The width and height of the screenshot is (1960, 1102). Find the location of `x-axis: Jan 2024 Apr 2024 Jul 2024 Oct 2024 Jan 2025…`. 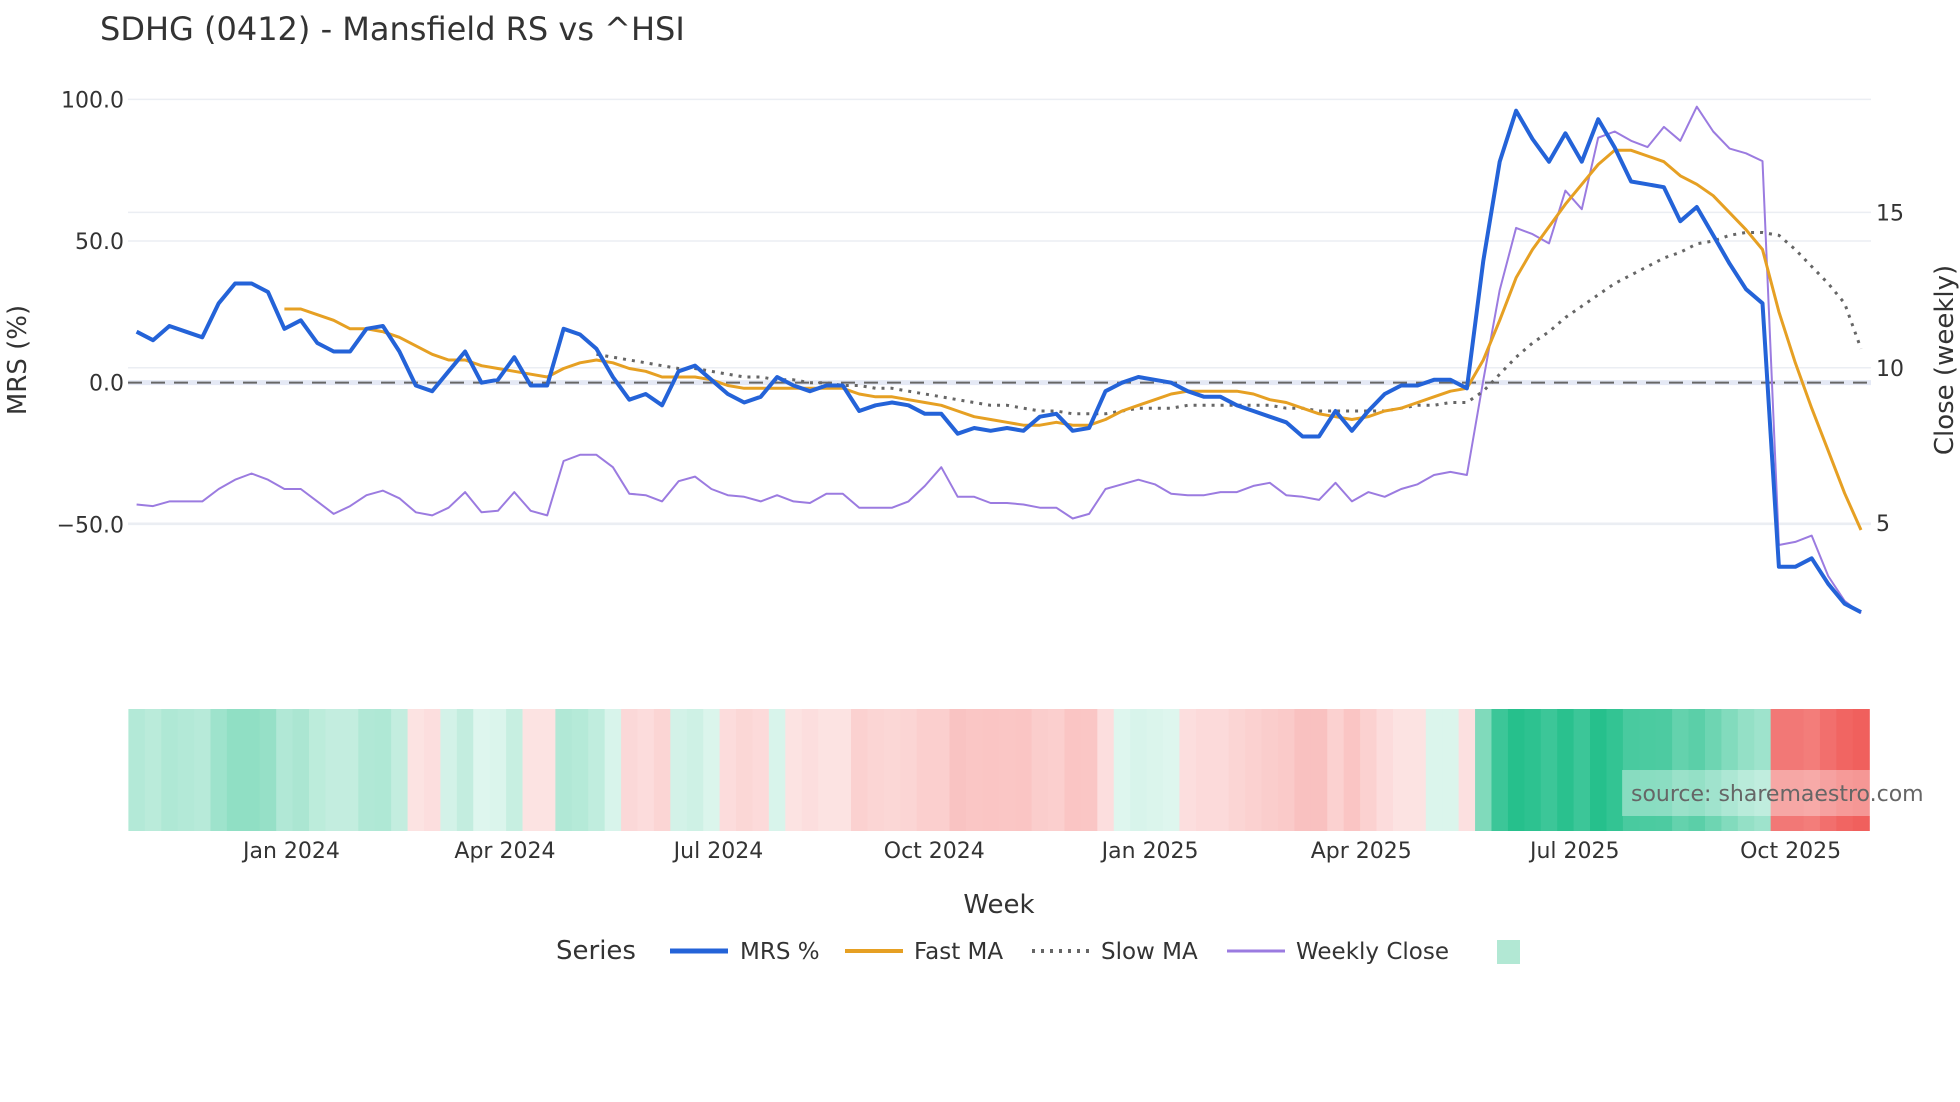

x-axis: Jan 2024 Apr 2024 Jul 2024 Oct 2024 Jan 2025… is located at coordinates (1041, 851).